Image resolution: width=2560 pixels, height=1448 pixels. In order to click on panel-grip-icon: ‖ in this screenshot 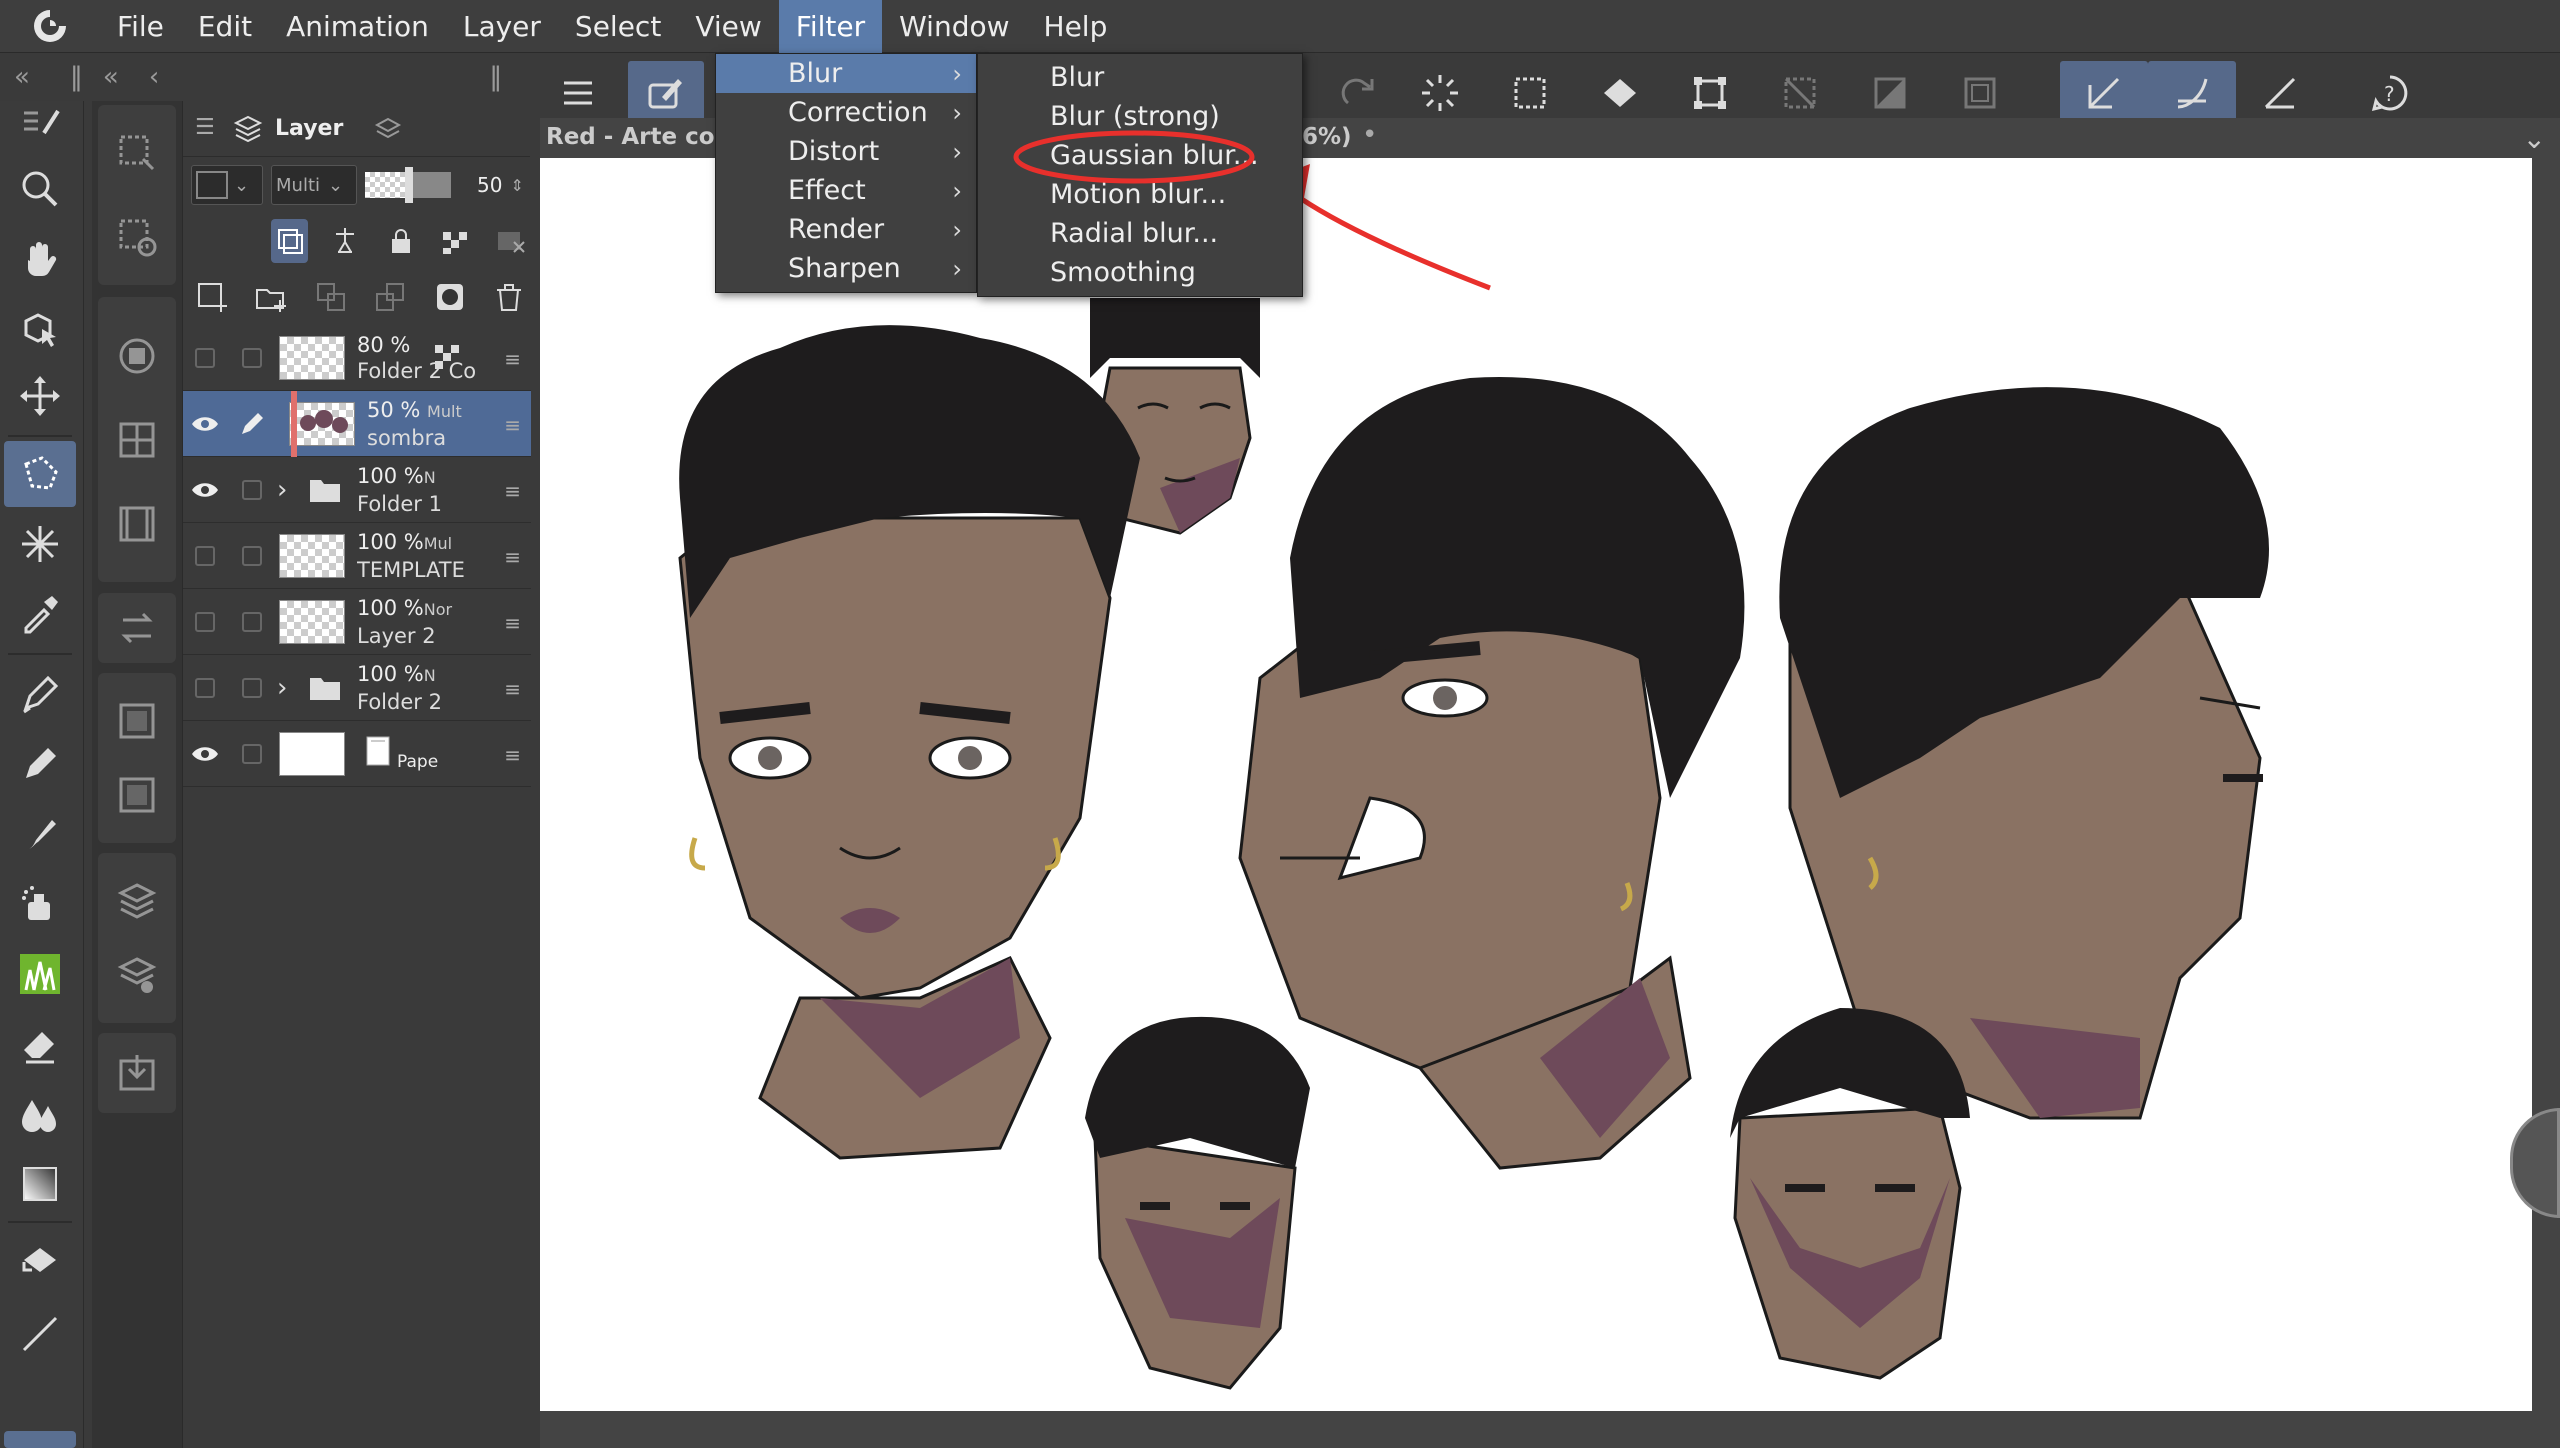, I will do `click(76, 77)`.